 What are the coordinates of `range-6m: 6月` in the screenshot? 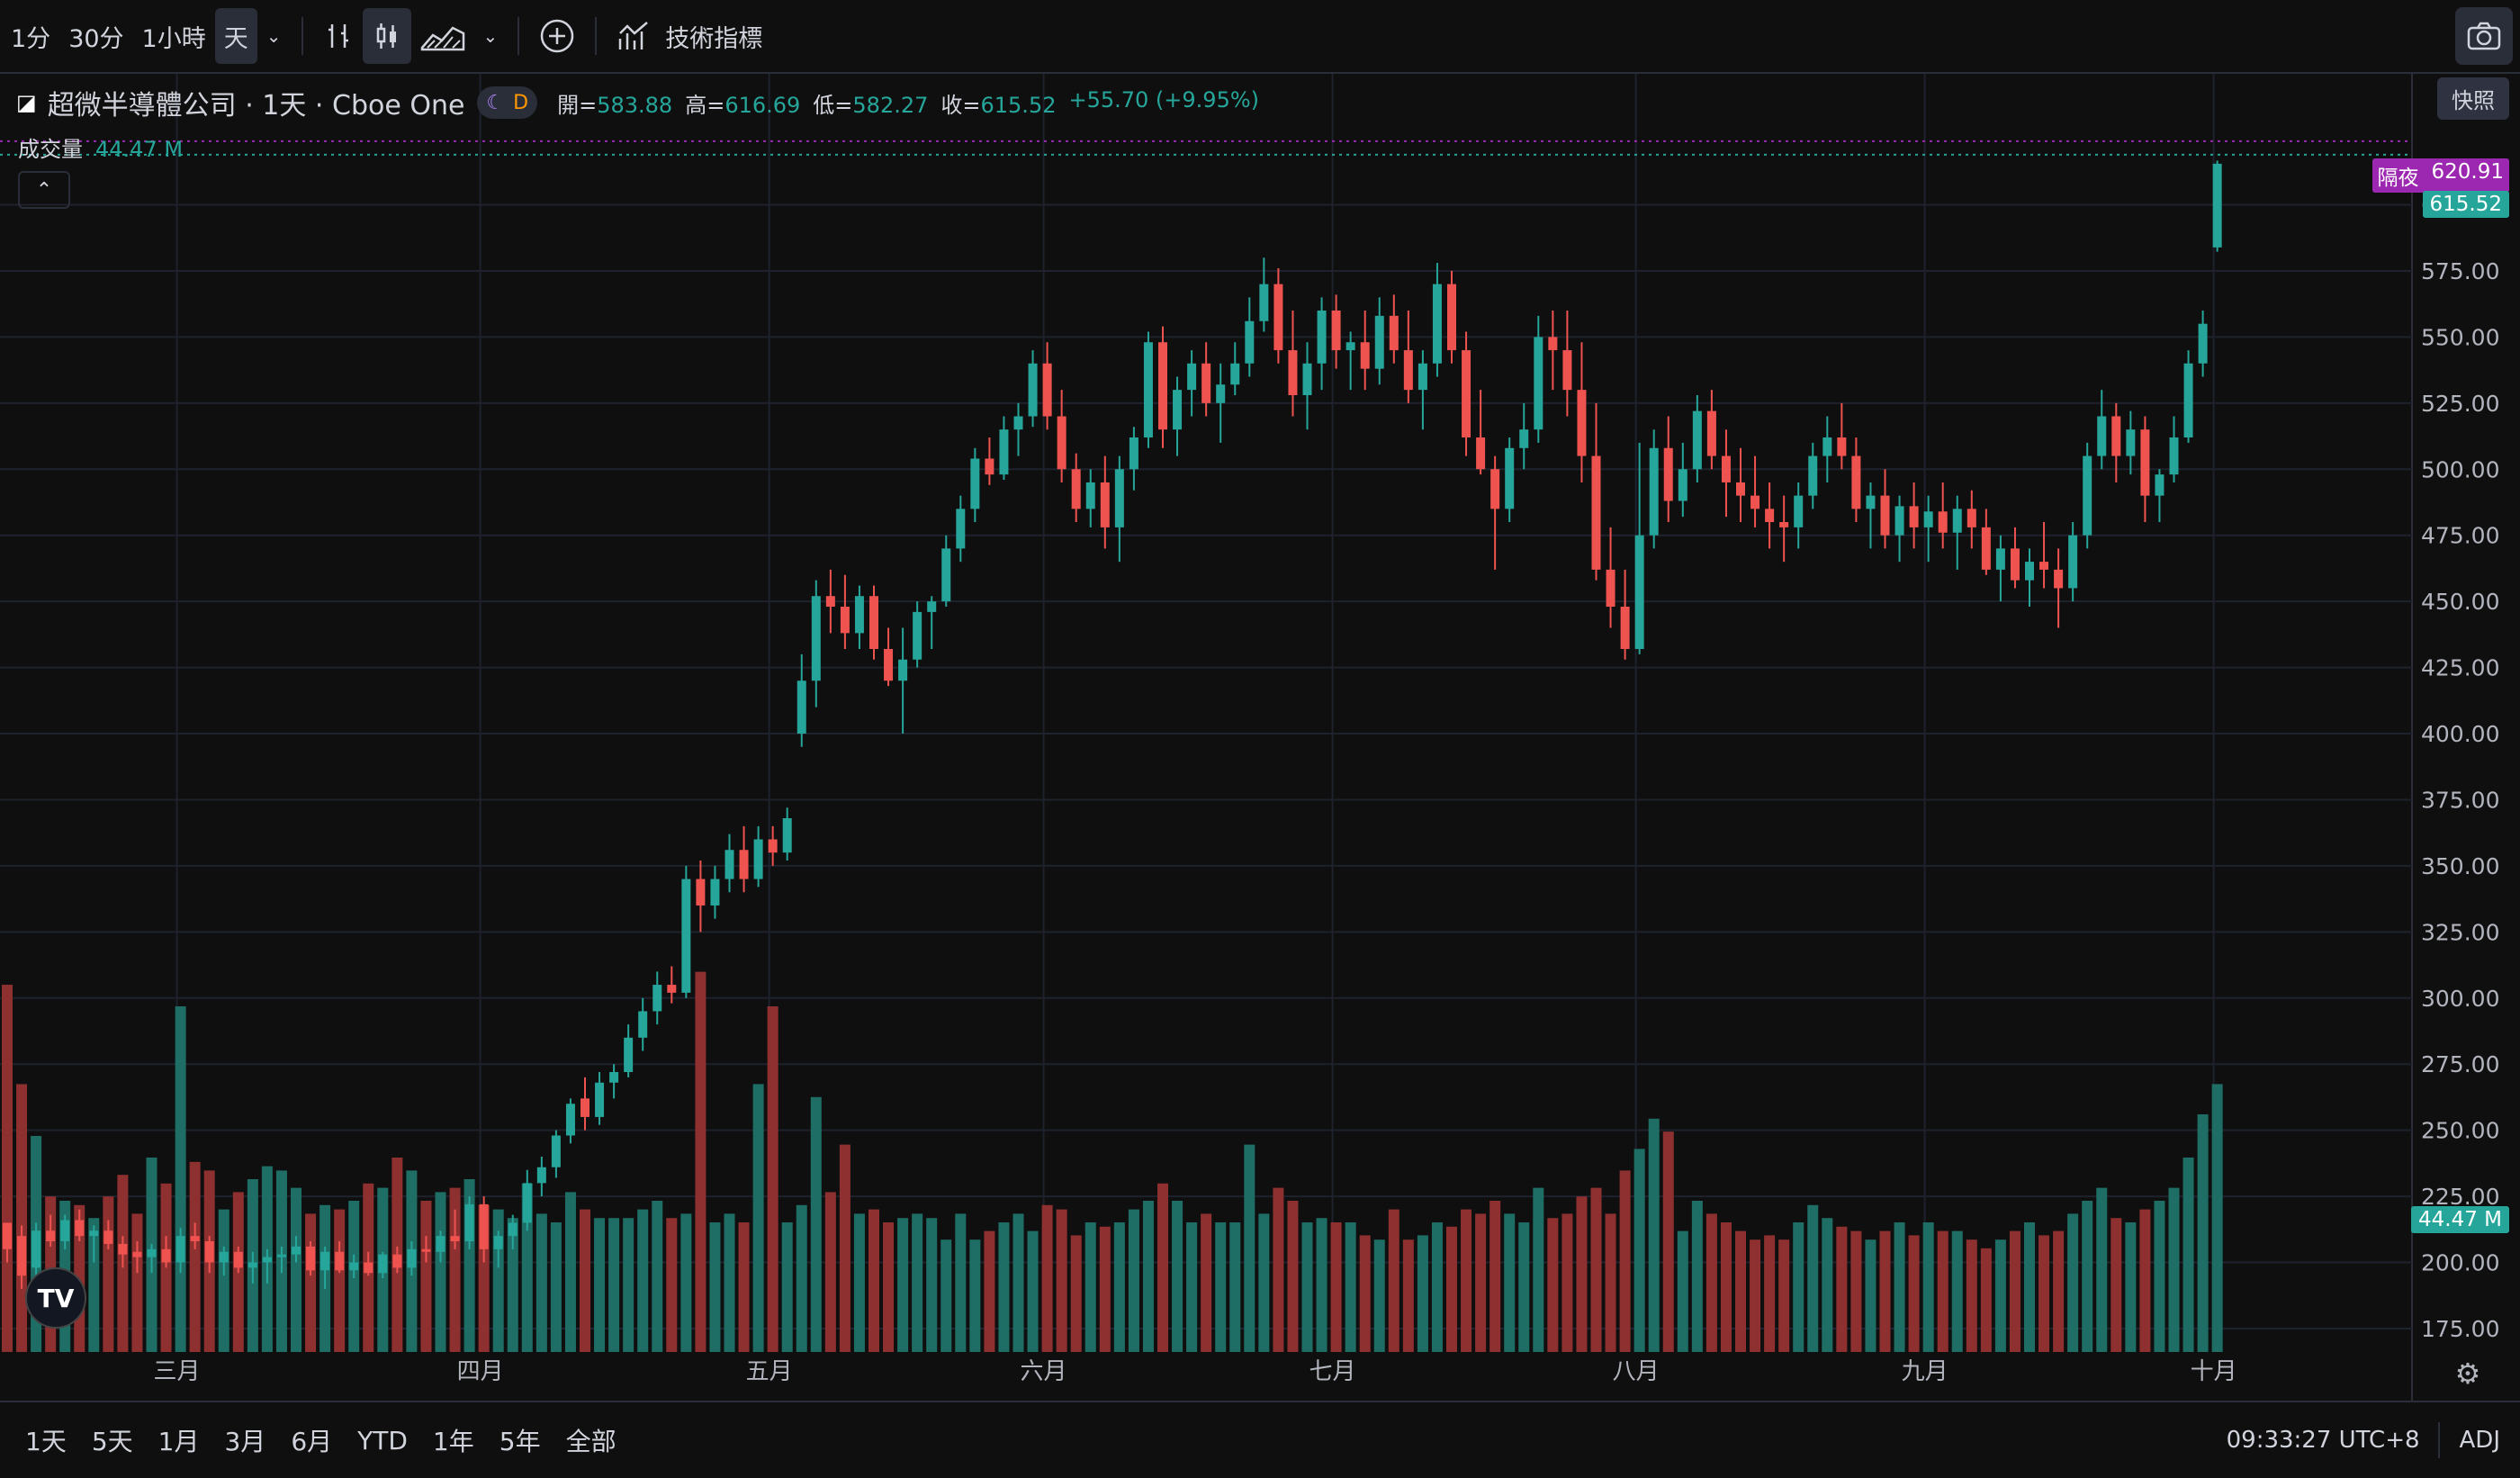 It's located at (312, 1440).